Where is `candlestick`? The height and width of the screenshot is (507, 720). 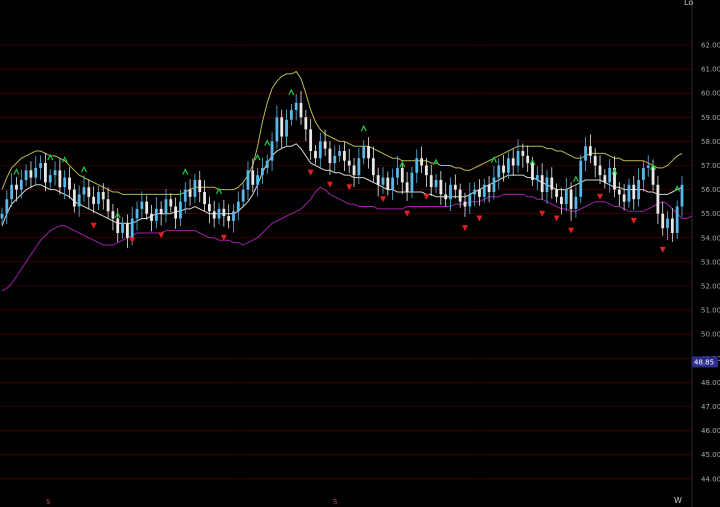 candlestick is located at coordinates (581, 178).